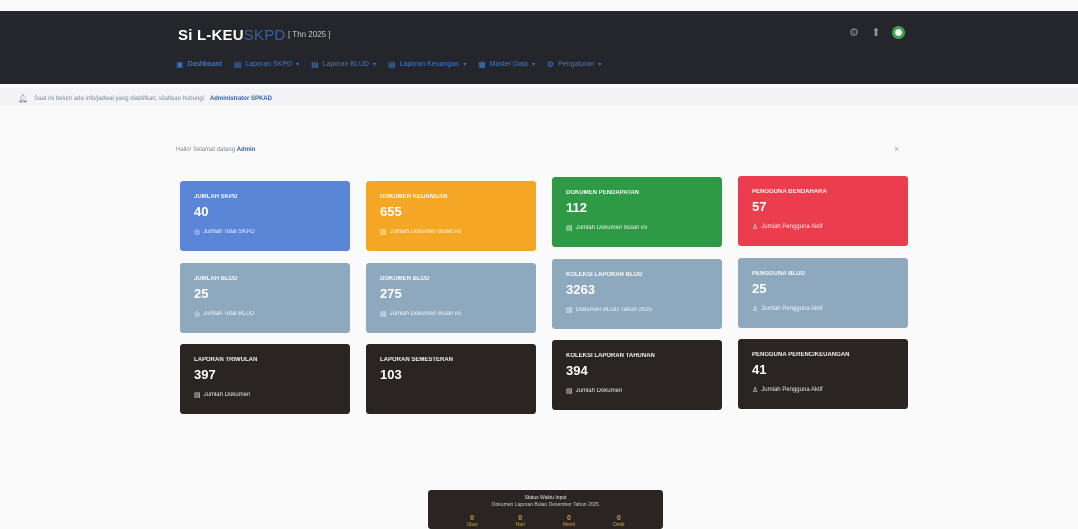 This screenshot has width=1078, height=529. What do you see at coordinates (265, 298) in the screenshot?
I see `stat-card-jumlah-blud: JUMLAH BLUD 25 ◎ Jumlah Total BLUD` at bounding box center [265, 298].